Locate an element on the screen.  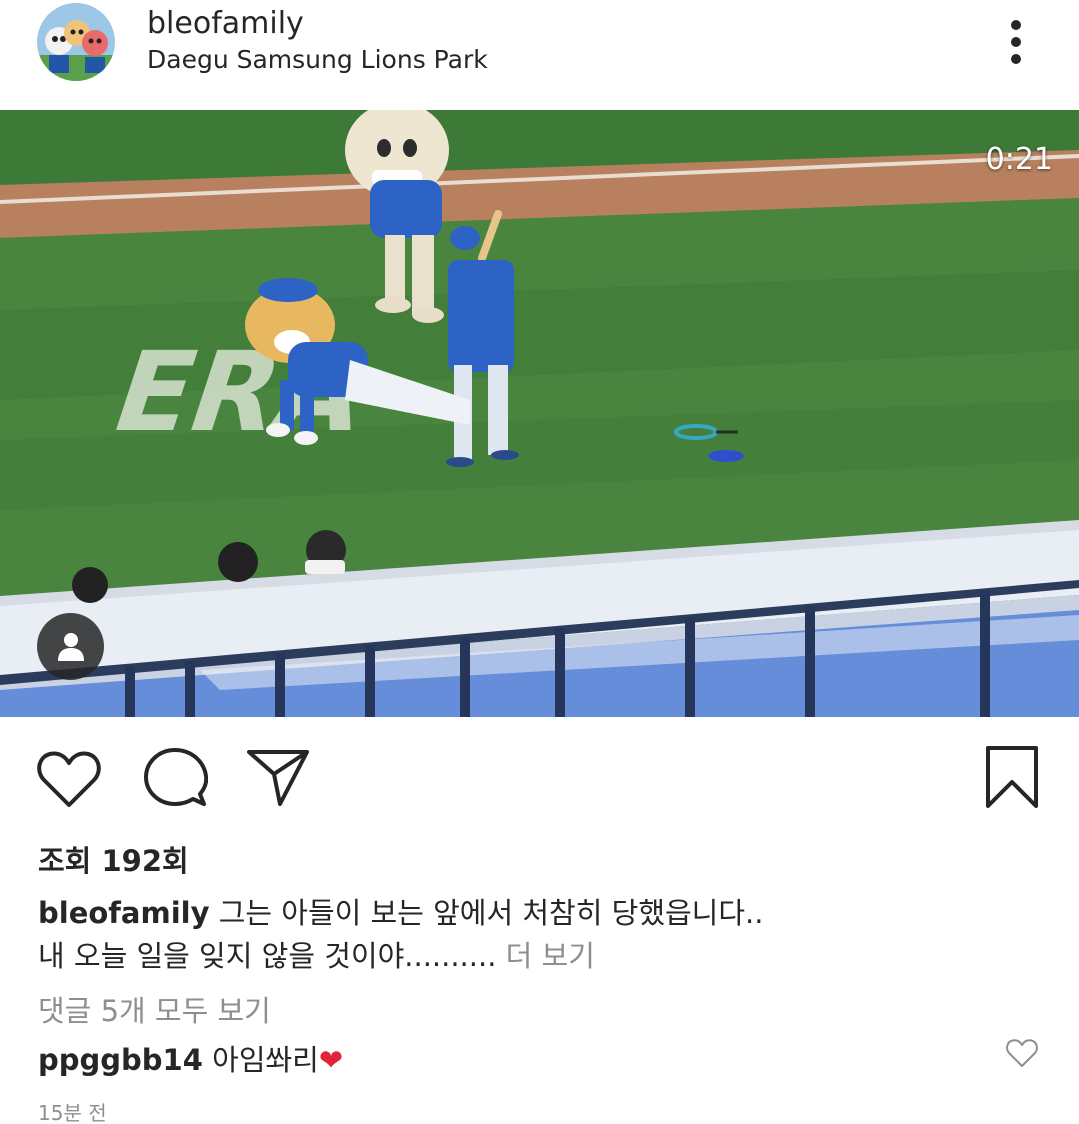
post-header: bleofamily Daegu Samsung Lions Park is located at coordinates (539, 55).